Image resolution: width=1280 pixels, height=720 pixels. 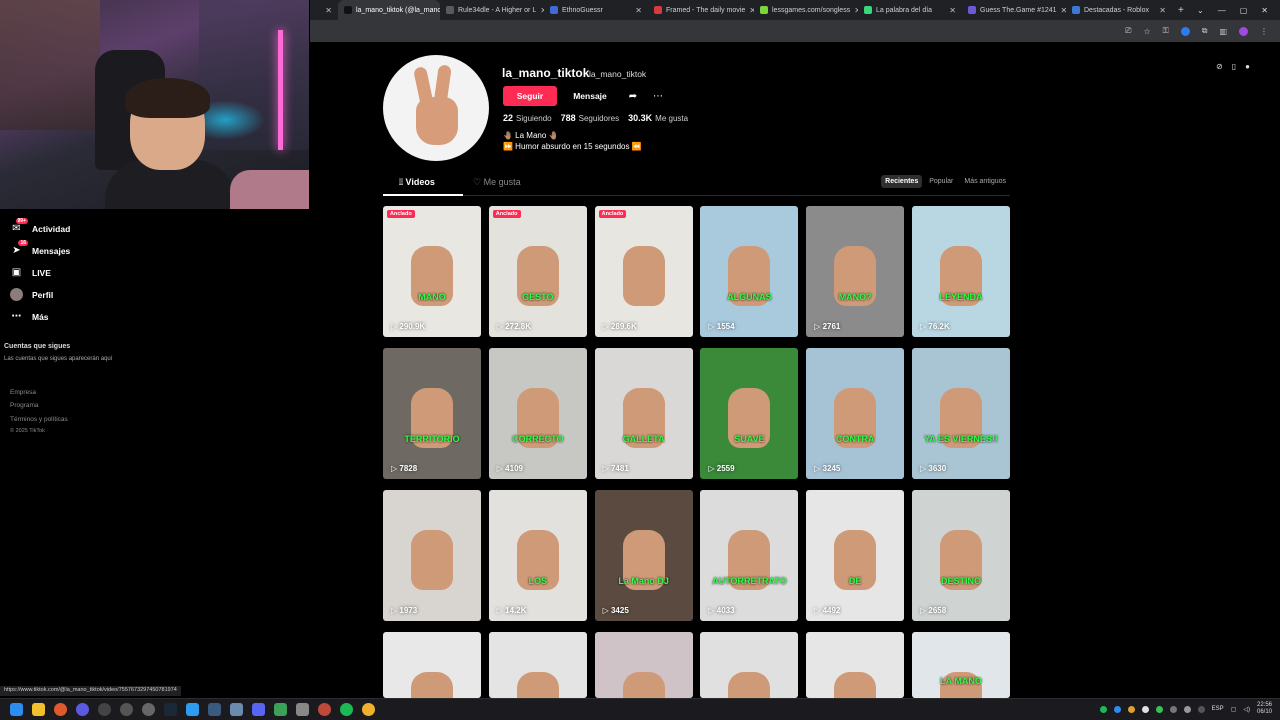 I want to click on video-card: AUTORRETRATO ▷ 4033, so click(x=749, y=555).